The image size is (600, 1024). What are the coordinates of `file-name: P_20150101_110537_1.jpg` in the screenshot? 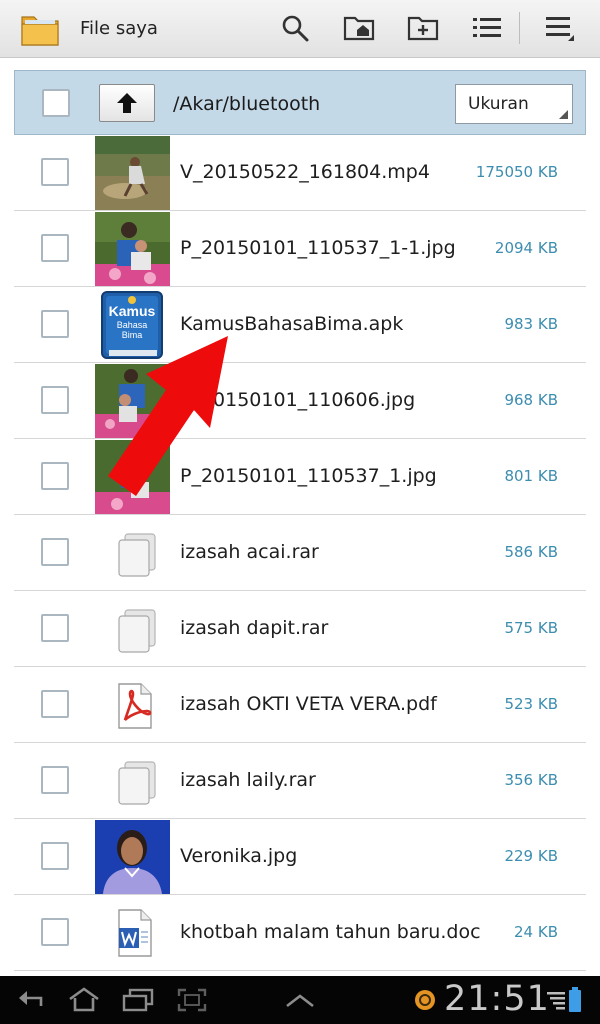 It's located at (308, 476).